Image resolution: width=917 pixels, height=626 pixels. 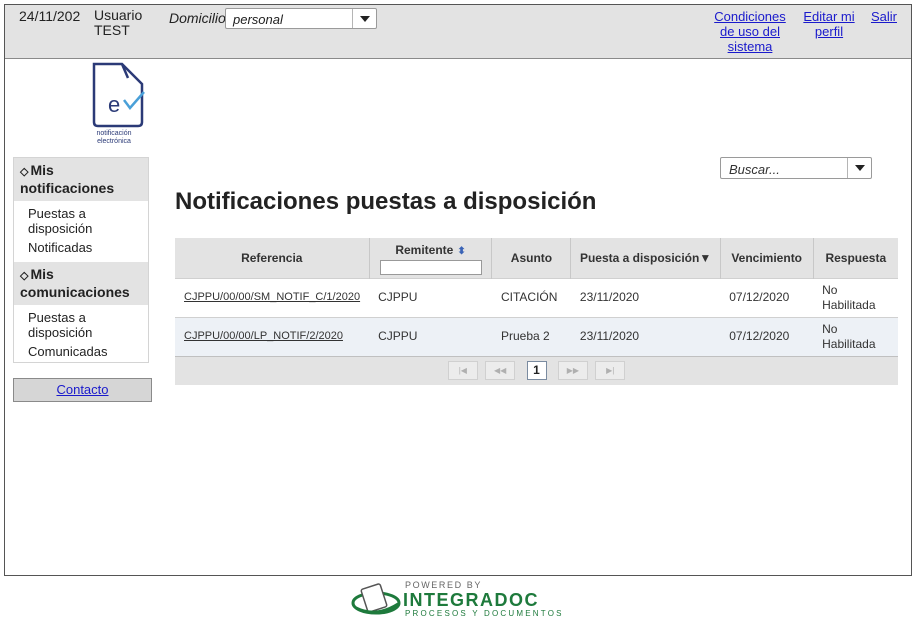 What do you see at coordinates (610, 371) in the screenshot?
I see `pager-last-button: ▶|` at bounding box center [610, 371].